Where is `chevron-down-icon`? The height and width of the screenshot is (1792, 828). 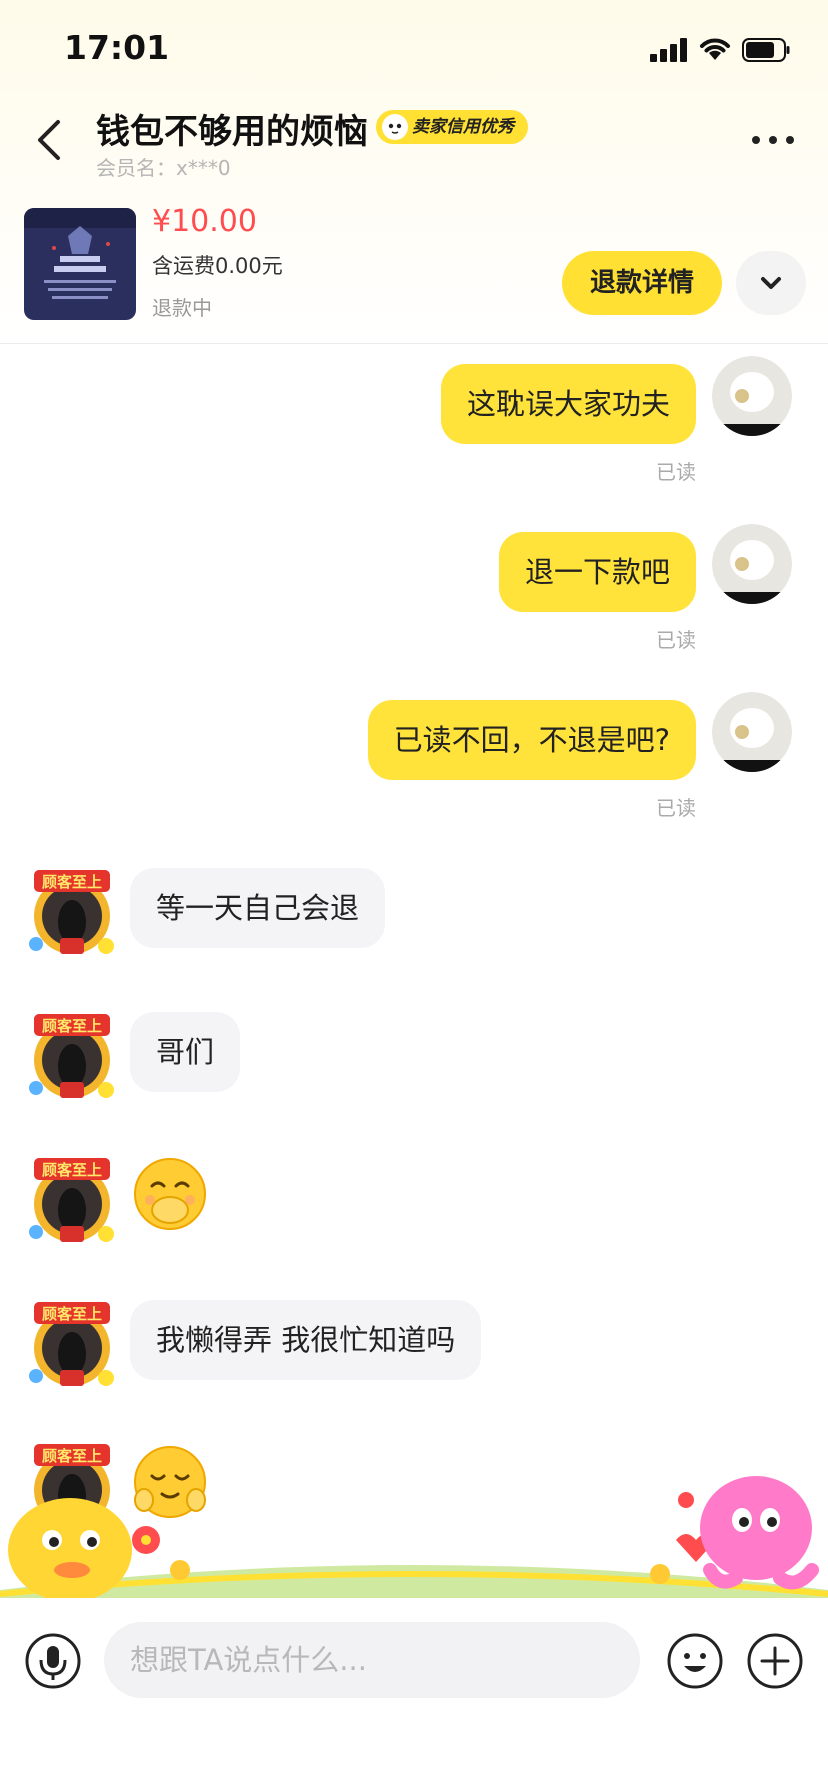 chevron-down-icon is located at coordinates (771, 283).